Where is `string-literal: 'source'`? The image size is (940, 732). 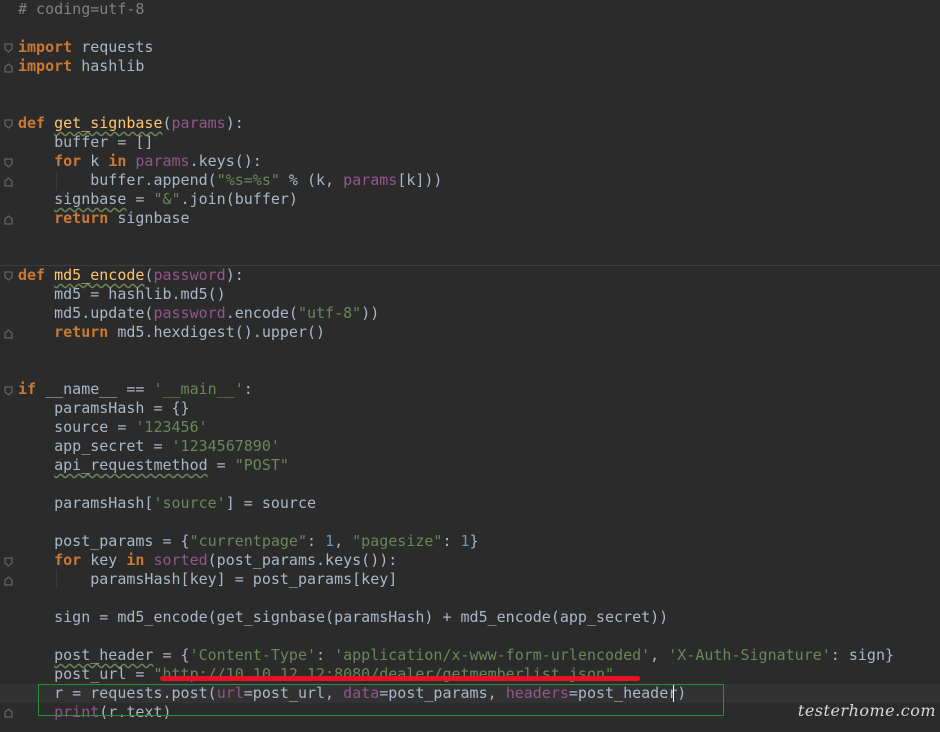
string-literal: 'source' is located at coordinates (189, 503).